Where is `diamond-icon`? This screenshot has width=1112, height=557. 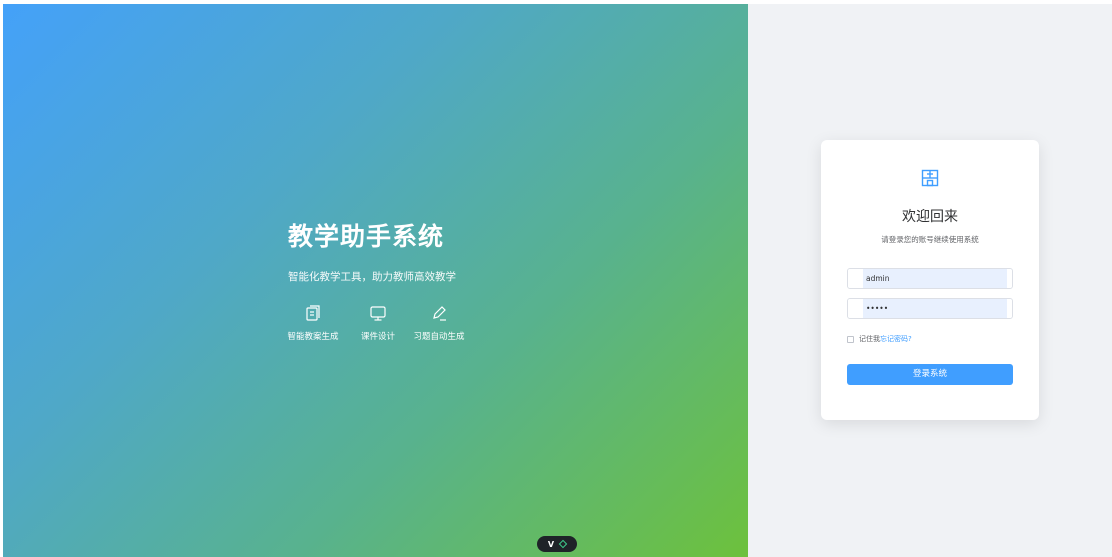 diamond-icon is located at coordinates (563, 544).